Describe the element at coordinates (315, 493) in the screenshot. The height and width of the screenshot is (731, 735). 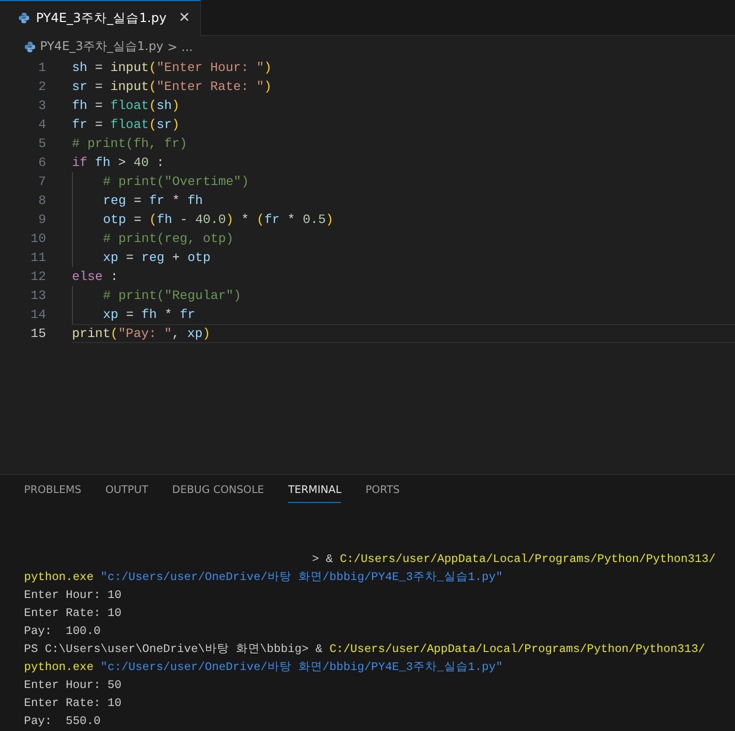
I see `panel-tab: TERMINAL` at that location.